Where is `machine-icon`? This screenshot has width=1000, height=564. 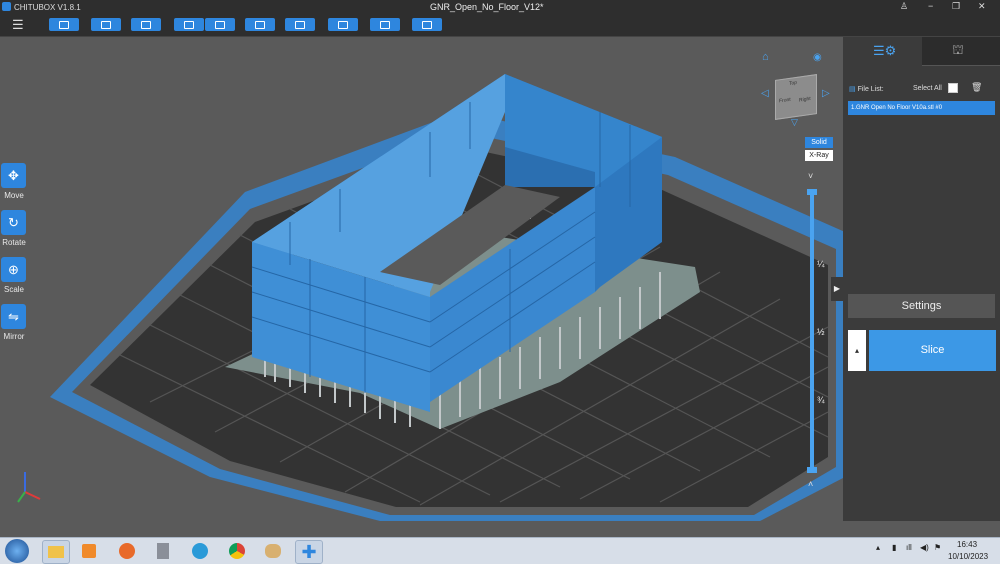
machine-icon is located at coordinates (260, 25).